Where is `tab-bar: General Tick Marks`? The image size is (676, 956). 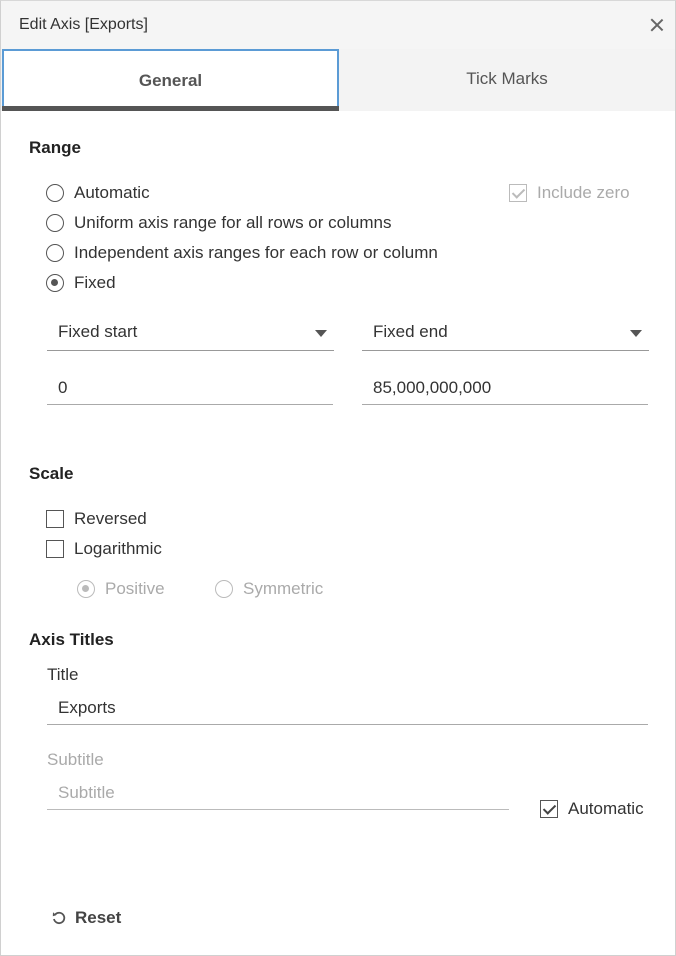
tab-bar: General Tick Marks is located at coordinates (338, 80).